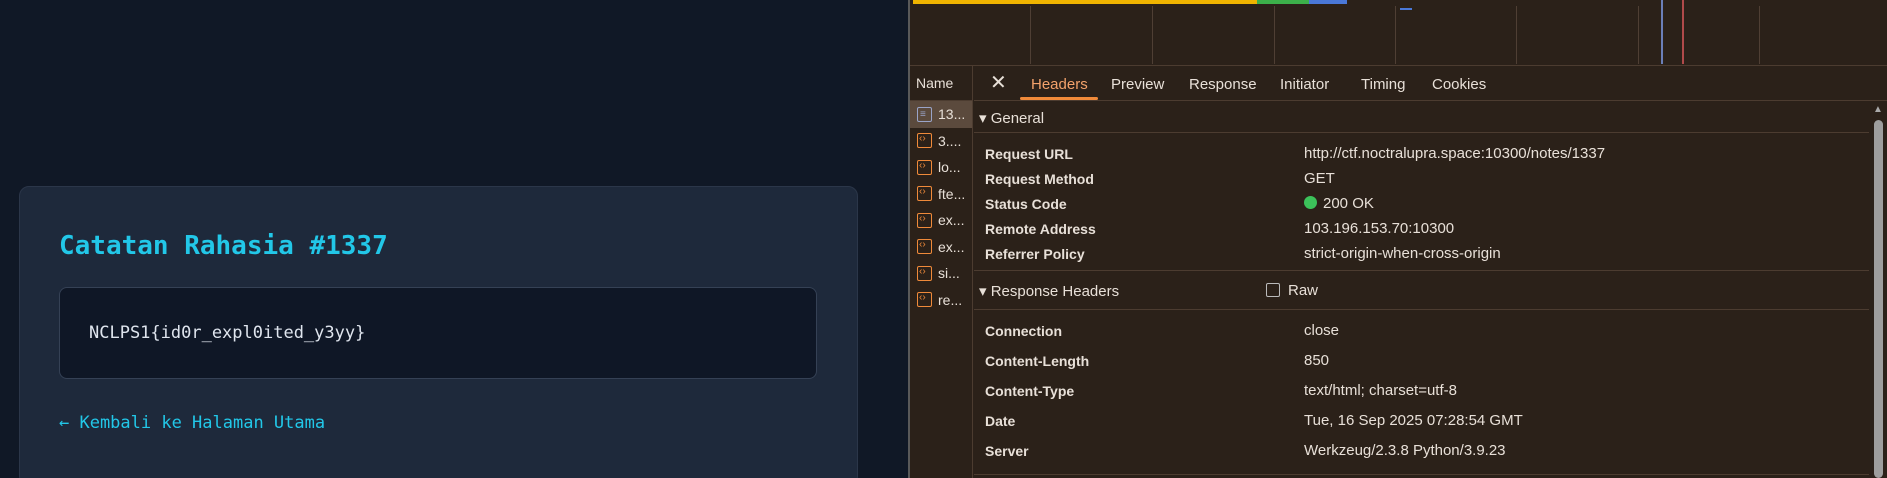 This screenshot has width=1887, height=478. Describe the element at coordinates (1683, 32) in the screenshot. I see `timeline-load-marker` at that location.